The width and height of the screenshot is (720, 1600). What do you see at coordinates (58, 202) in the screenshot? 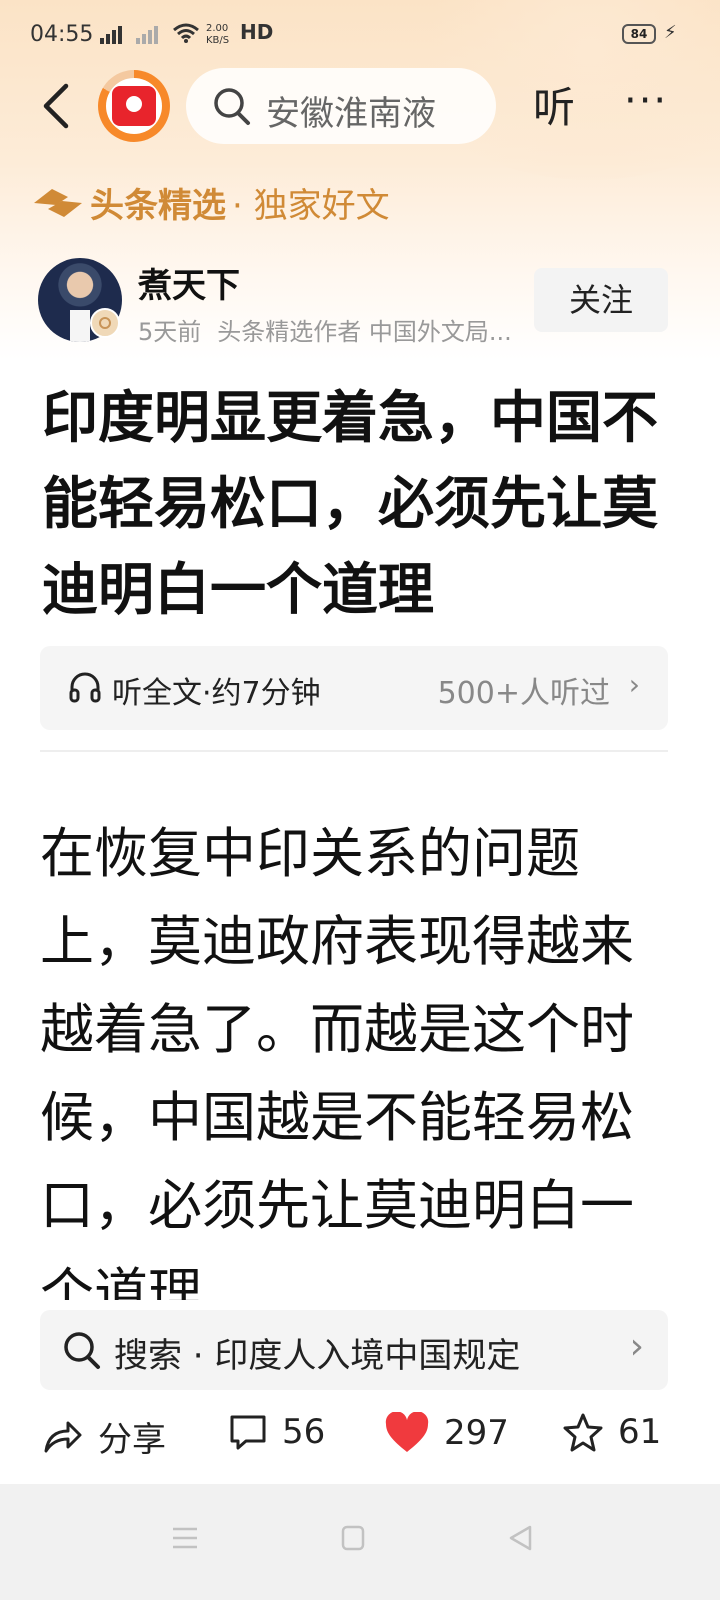
I see `brand-logo-icon` at bounding box center [58, 202].